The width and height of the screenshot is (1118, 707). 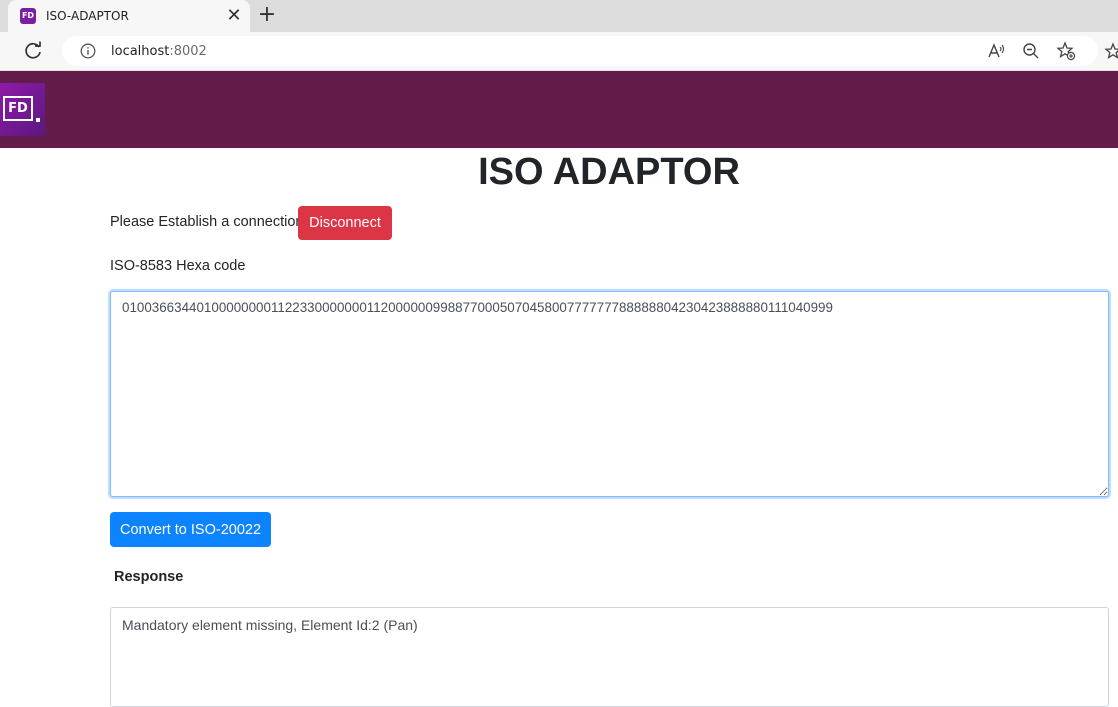 I want to click on new-tab-icon: +, so click(x=267, y=15).